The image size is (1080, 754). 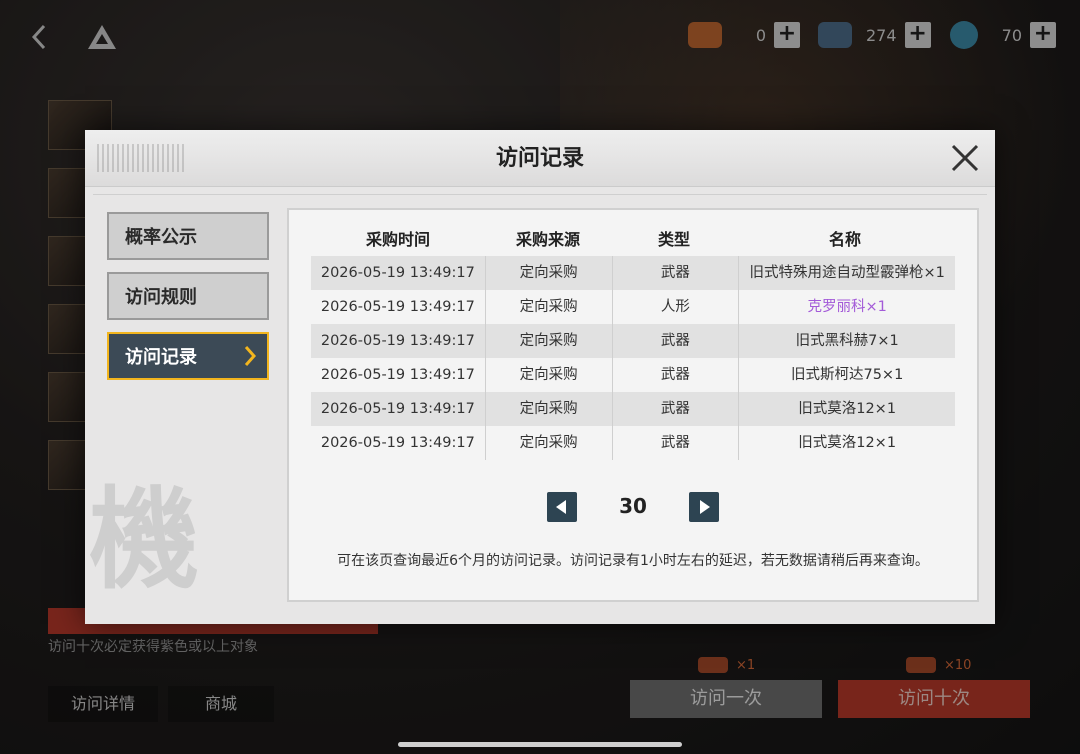 What do you see at coordinates (633, 238) in the screenshot?
I see `table-header: 采购时间 采购来源 类型 名称` at bounding box center [633, 238].